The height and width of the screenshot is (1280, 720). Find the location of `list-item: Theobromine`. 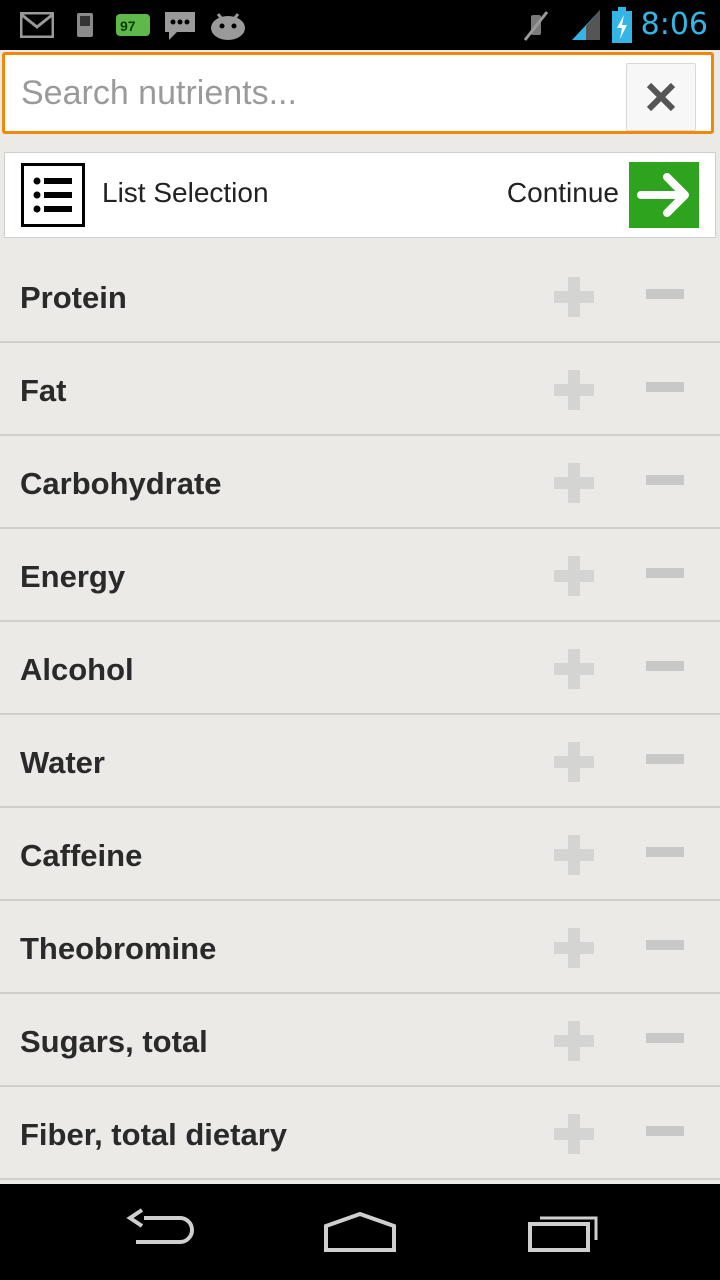

list-item: Theobromine is located at coordinates (360, 947).